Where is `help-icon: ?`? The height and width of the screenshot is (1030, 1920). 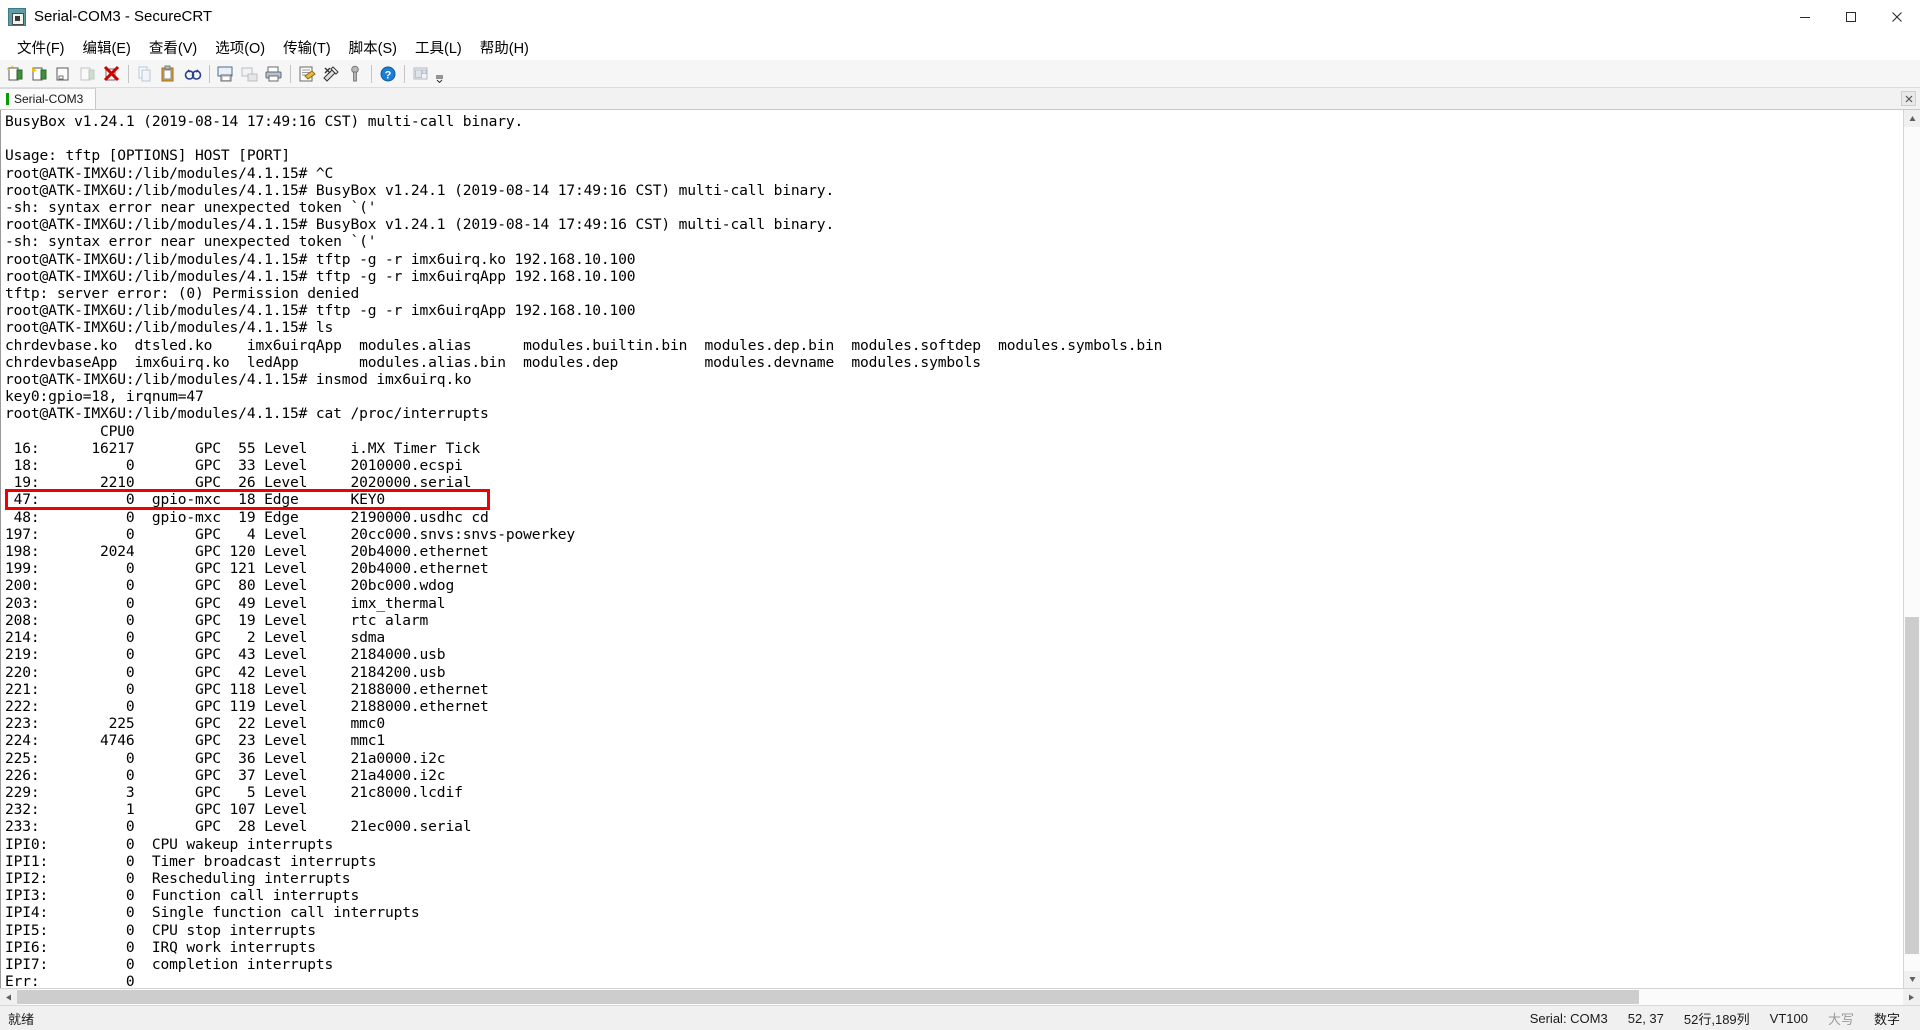 help-icon: ? is located at coordinates (388, 74).